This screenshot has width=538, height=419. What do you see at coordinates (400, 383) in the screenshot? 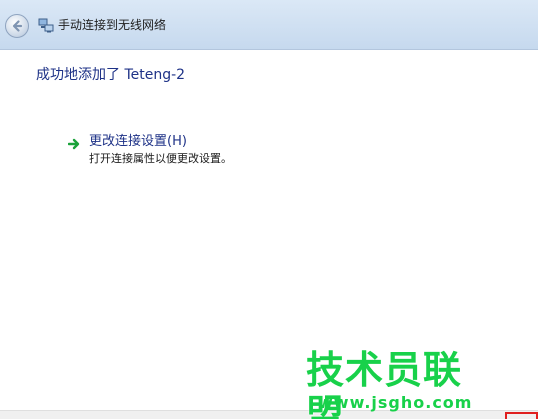
I see `watermark: 技术员联盟 www.jsgho.com` at bounding box center [400, 383].